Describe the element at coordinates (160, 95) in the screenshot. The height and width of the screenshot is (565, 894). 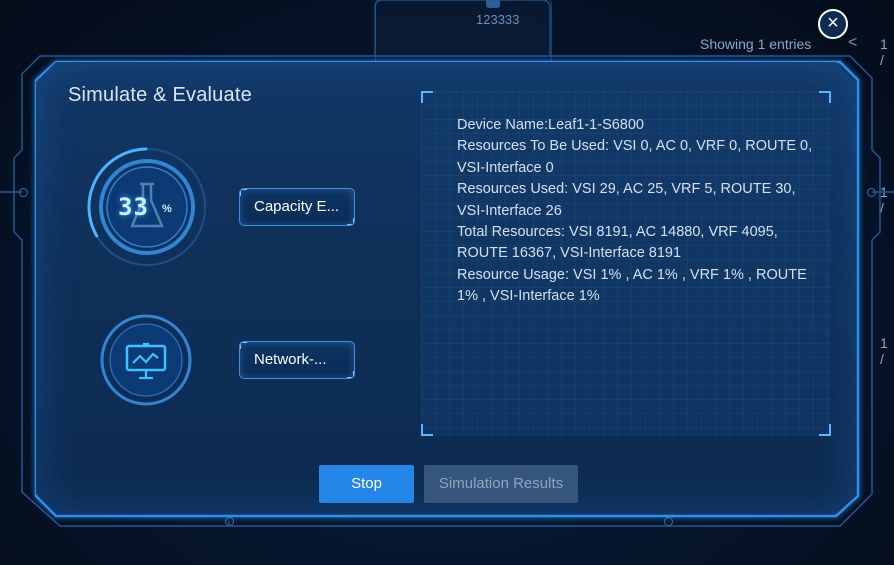
I see `modal-title: Simulate & Evaluate` at that location.